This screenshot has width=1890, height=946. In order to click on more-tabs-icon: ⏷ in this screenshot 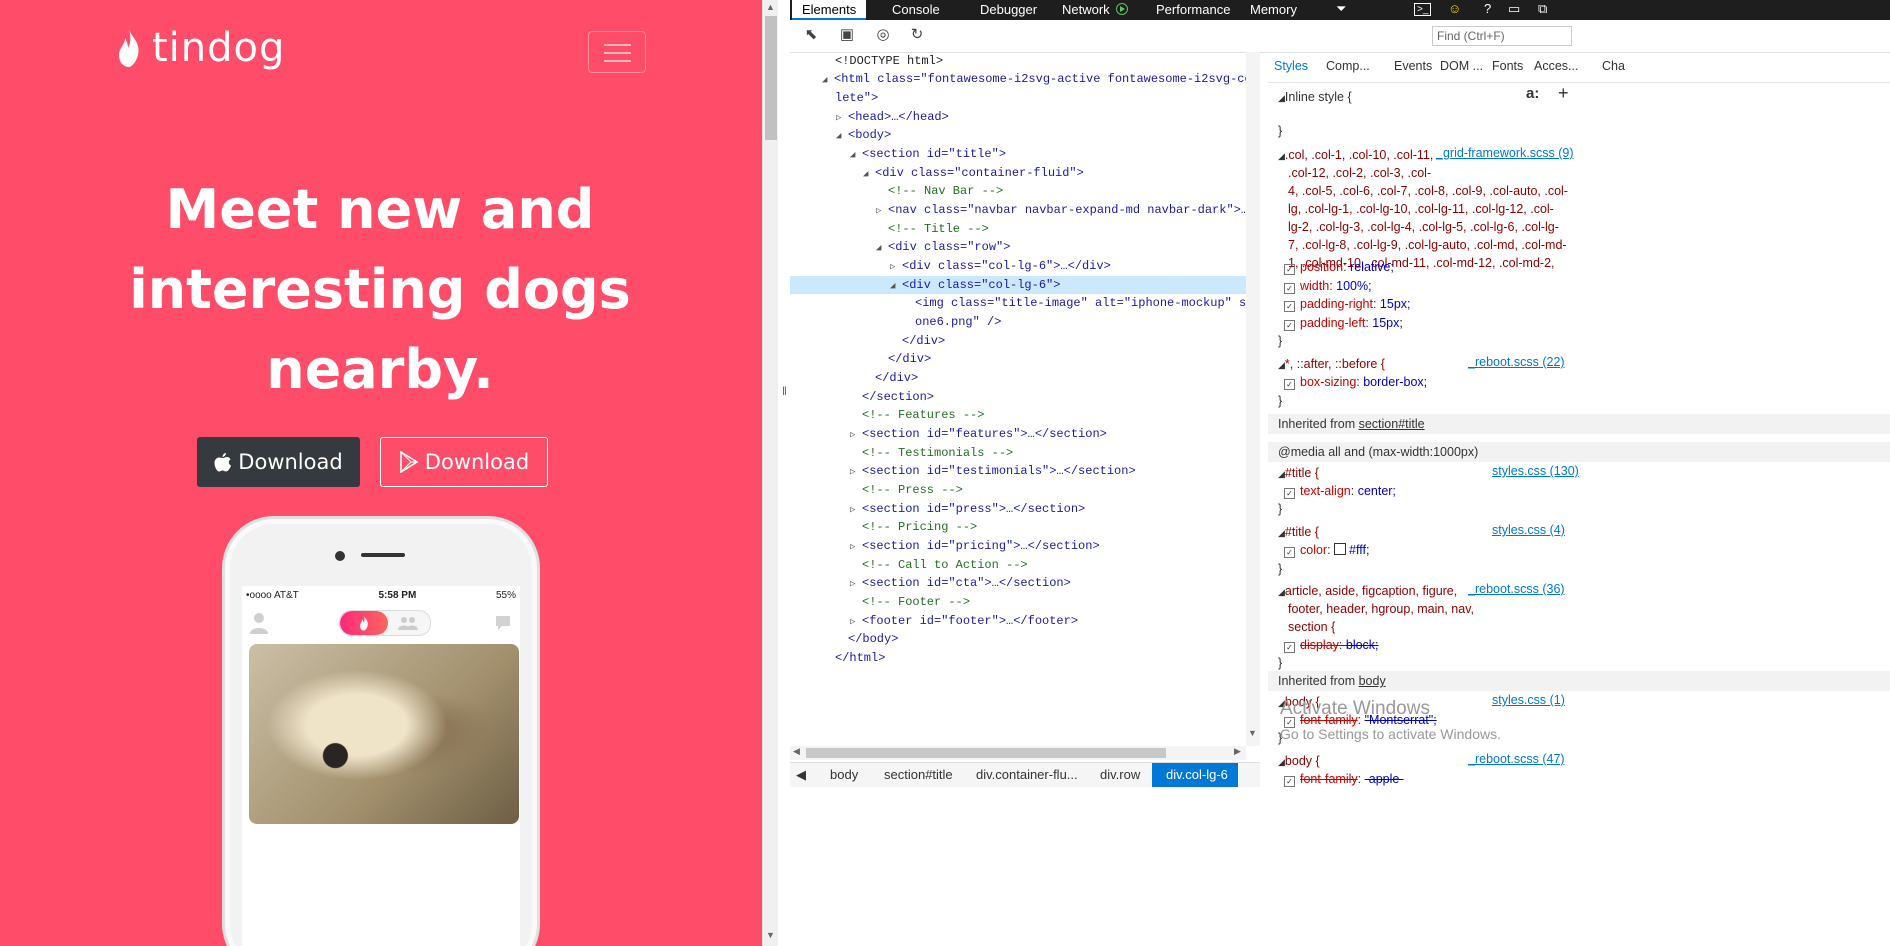, I will do `click(1341, 9)`.